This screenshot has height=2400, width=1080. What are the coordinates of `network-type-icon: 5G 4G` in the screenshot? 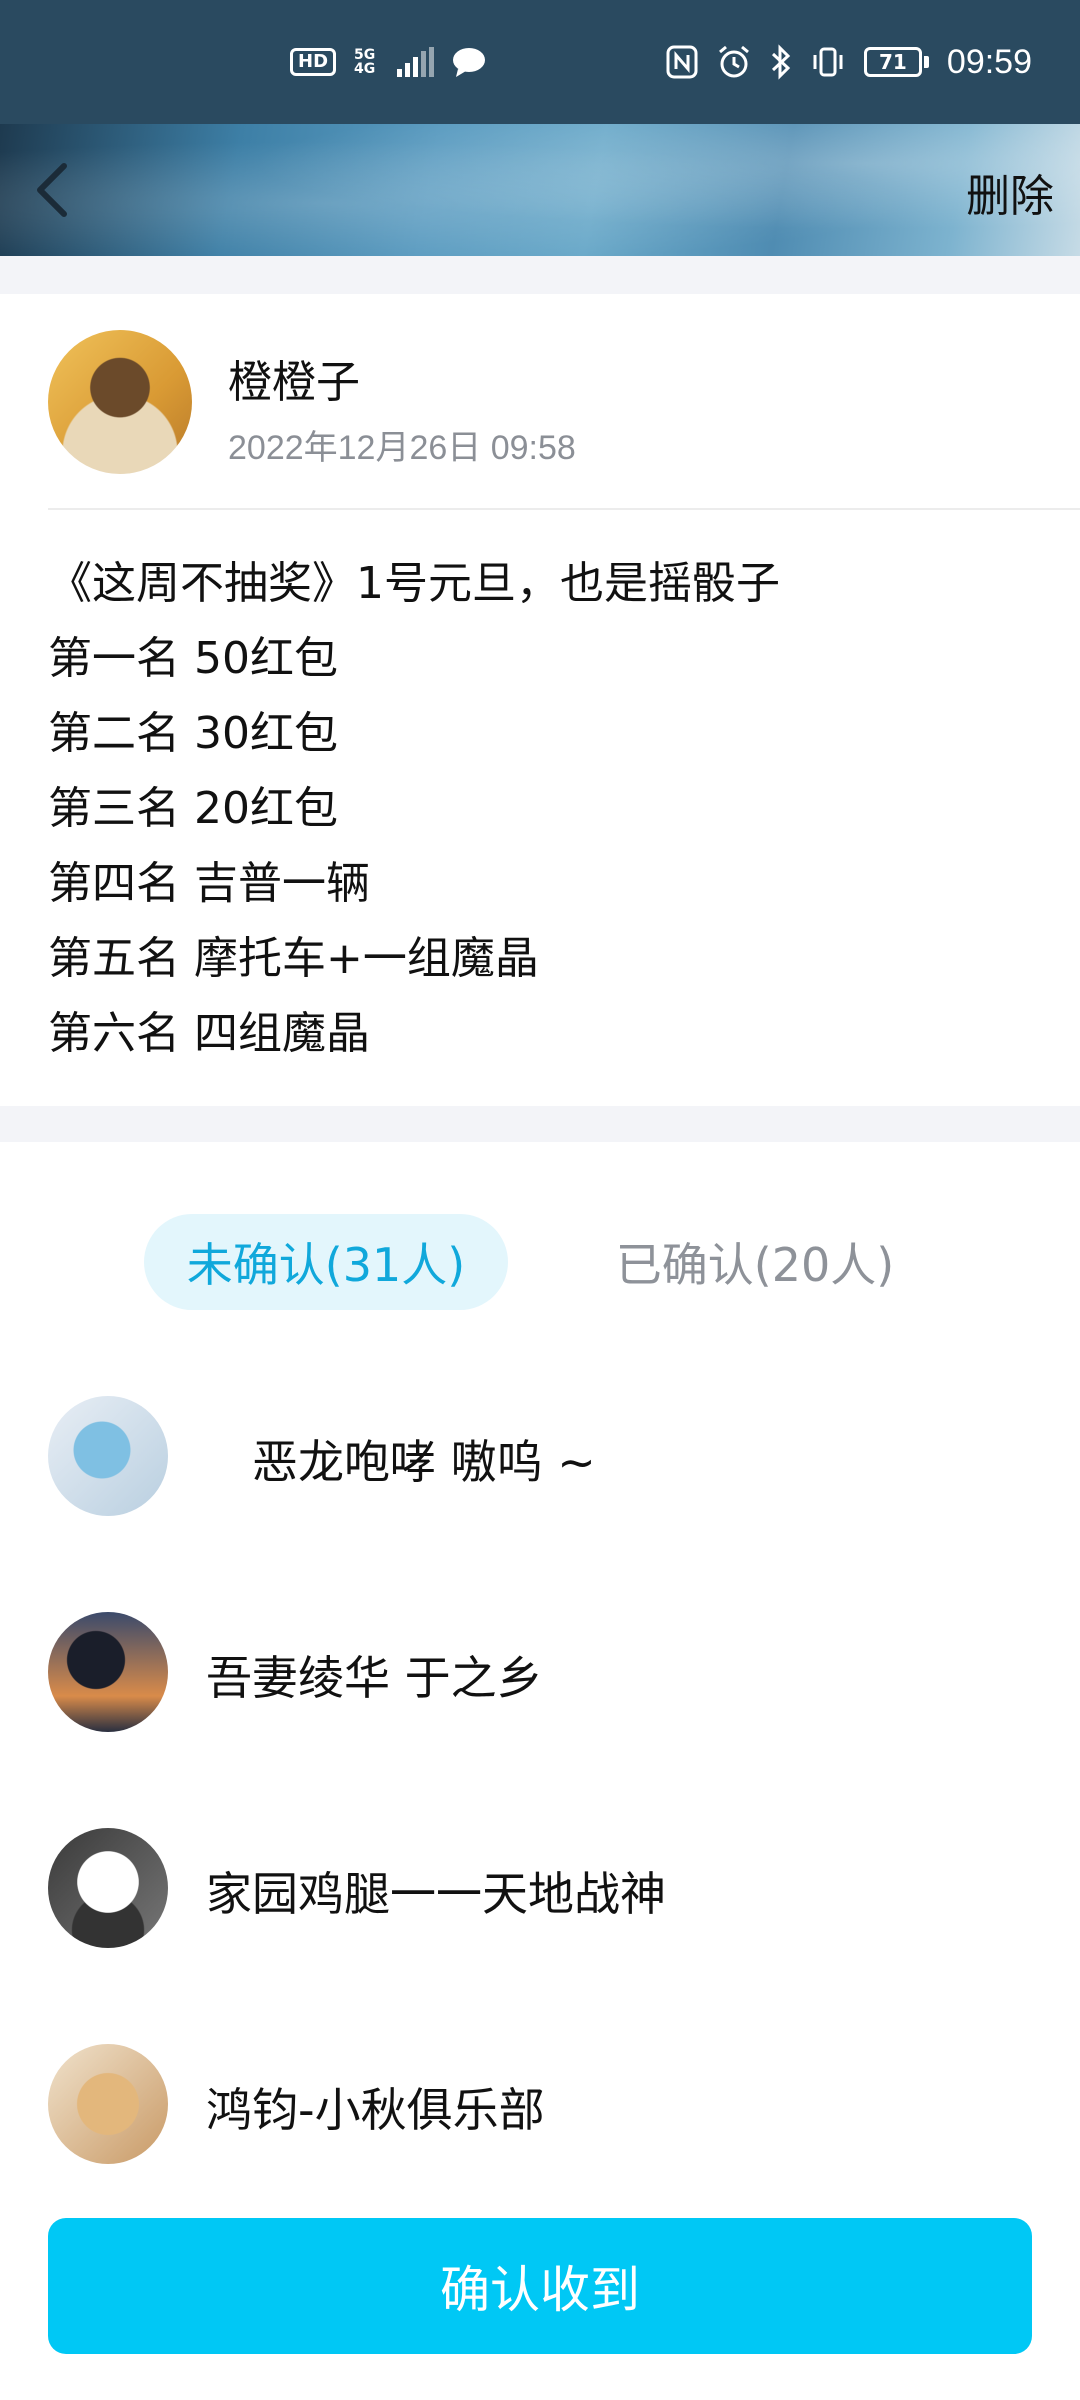 It's located at (365, 62).